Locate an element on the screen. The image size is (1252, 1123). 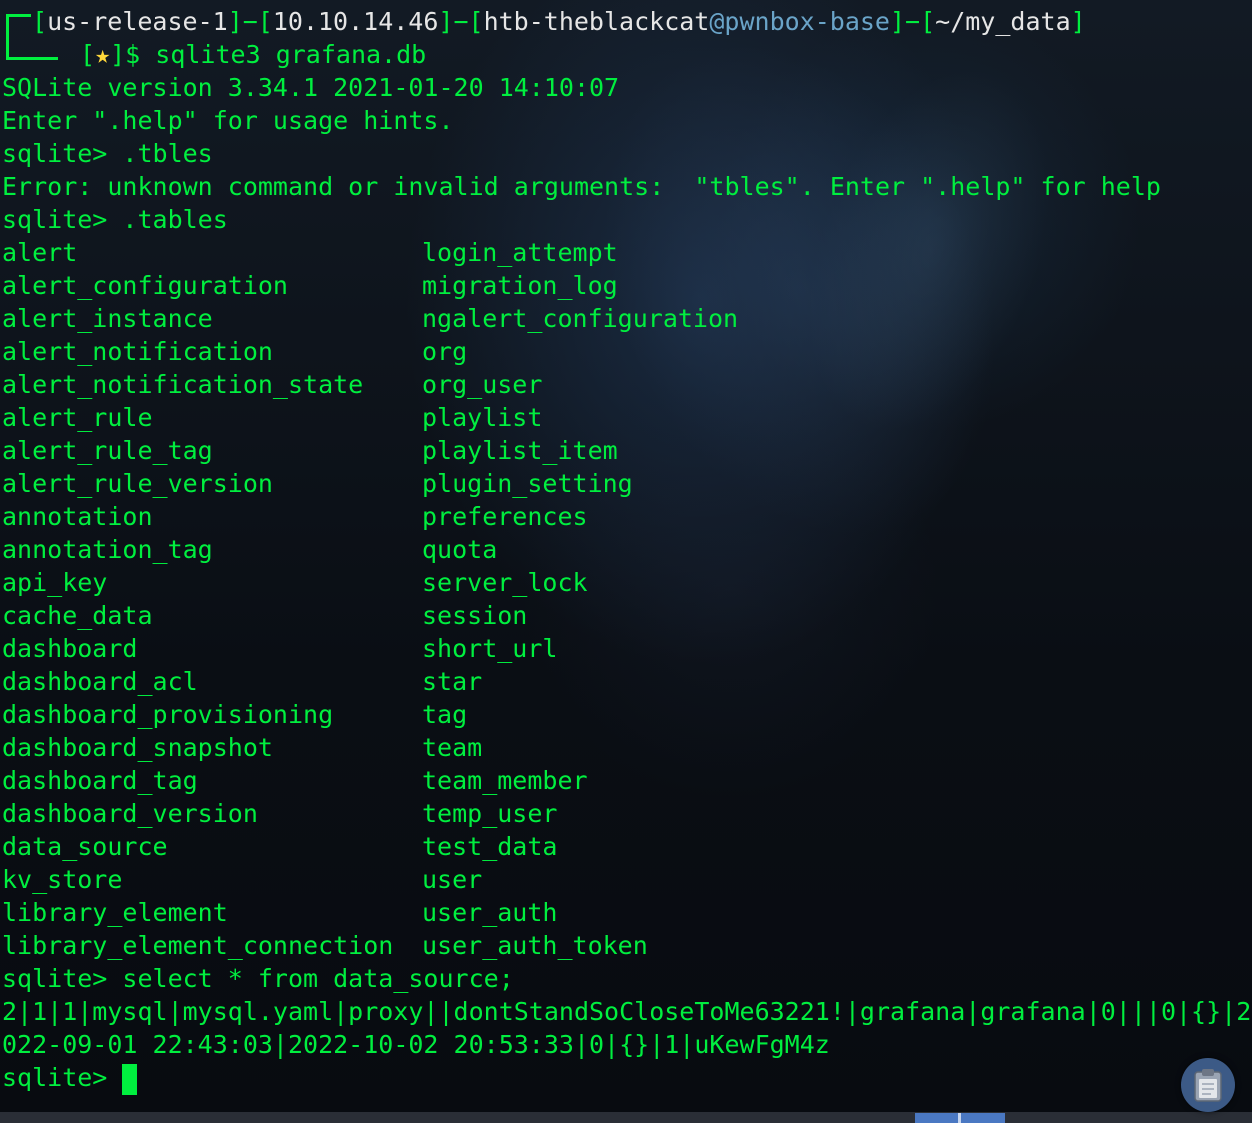
table-name-item: migration_log is located at coordinates (520, 285).